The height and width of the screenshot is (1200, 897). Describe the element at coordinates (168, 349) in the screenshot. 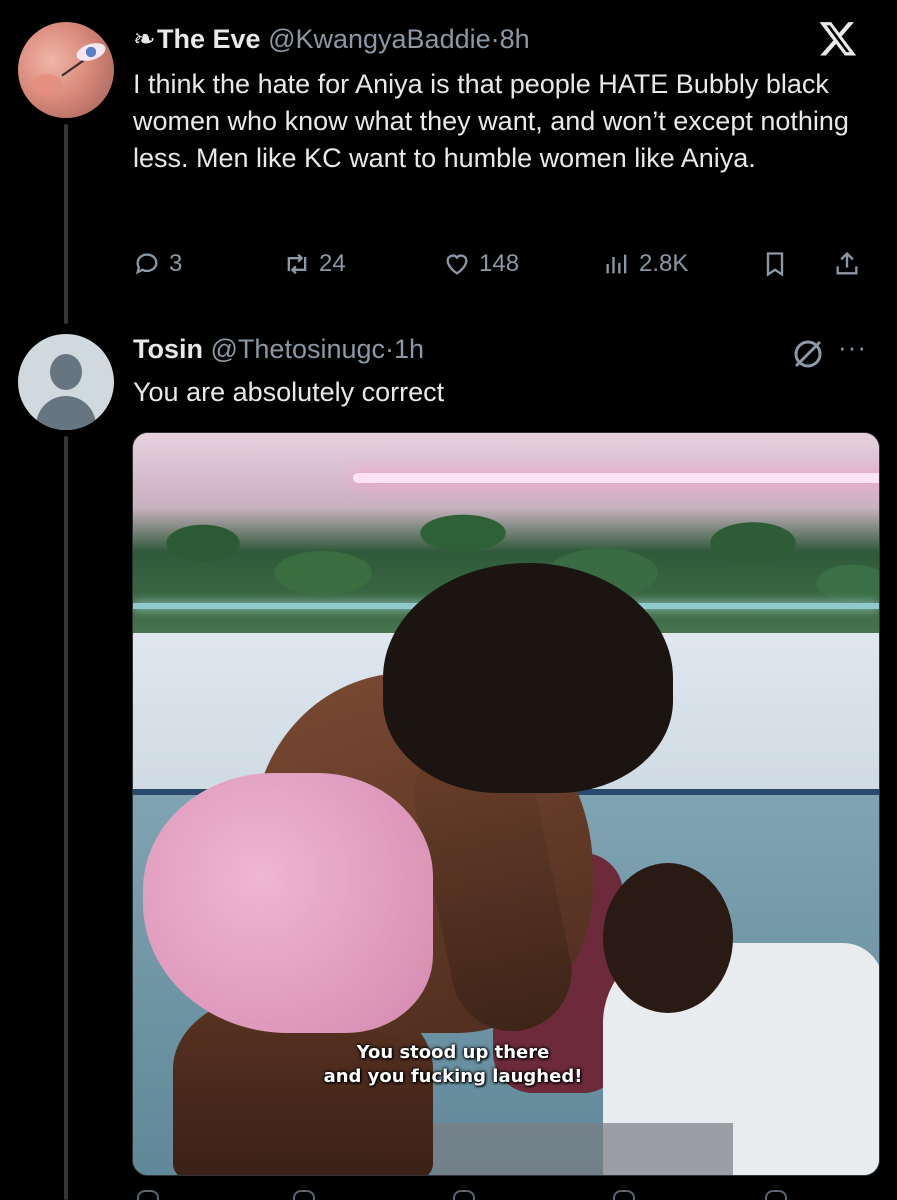

I see `tweet2-author-name: Tosin` at that location.